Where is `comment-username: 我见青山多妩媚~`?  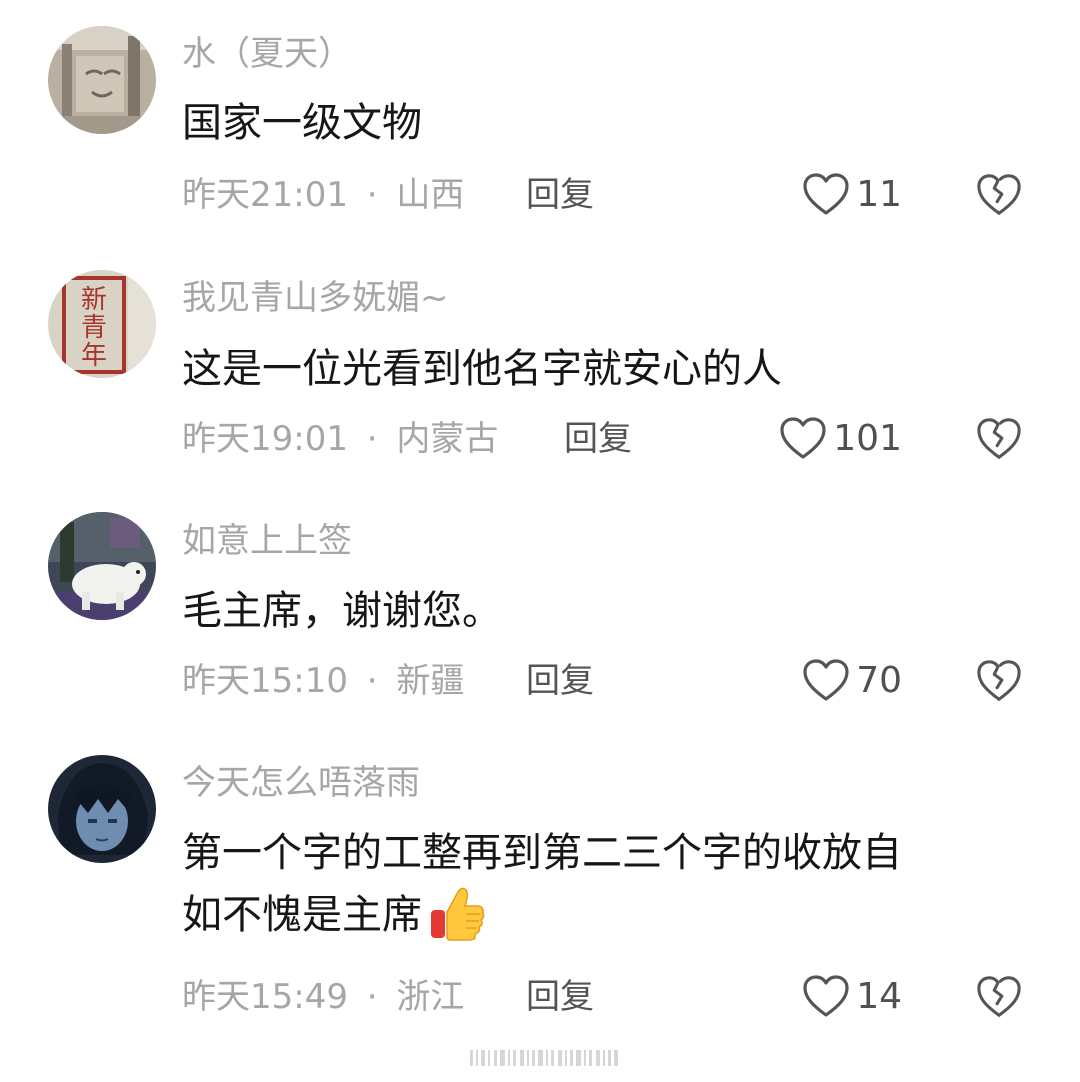
comment-username: 我见青山多妩媚~ is located at coordinates (315, 298).